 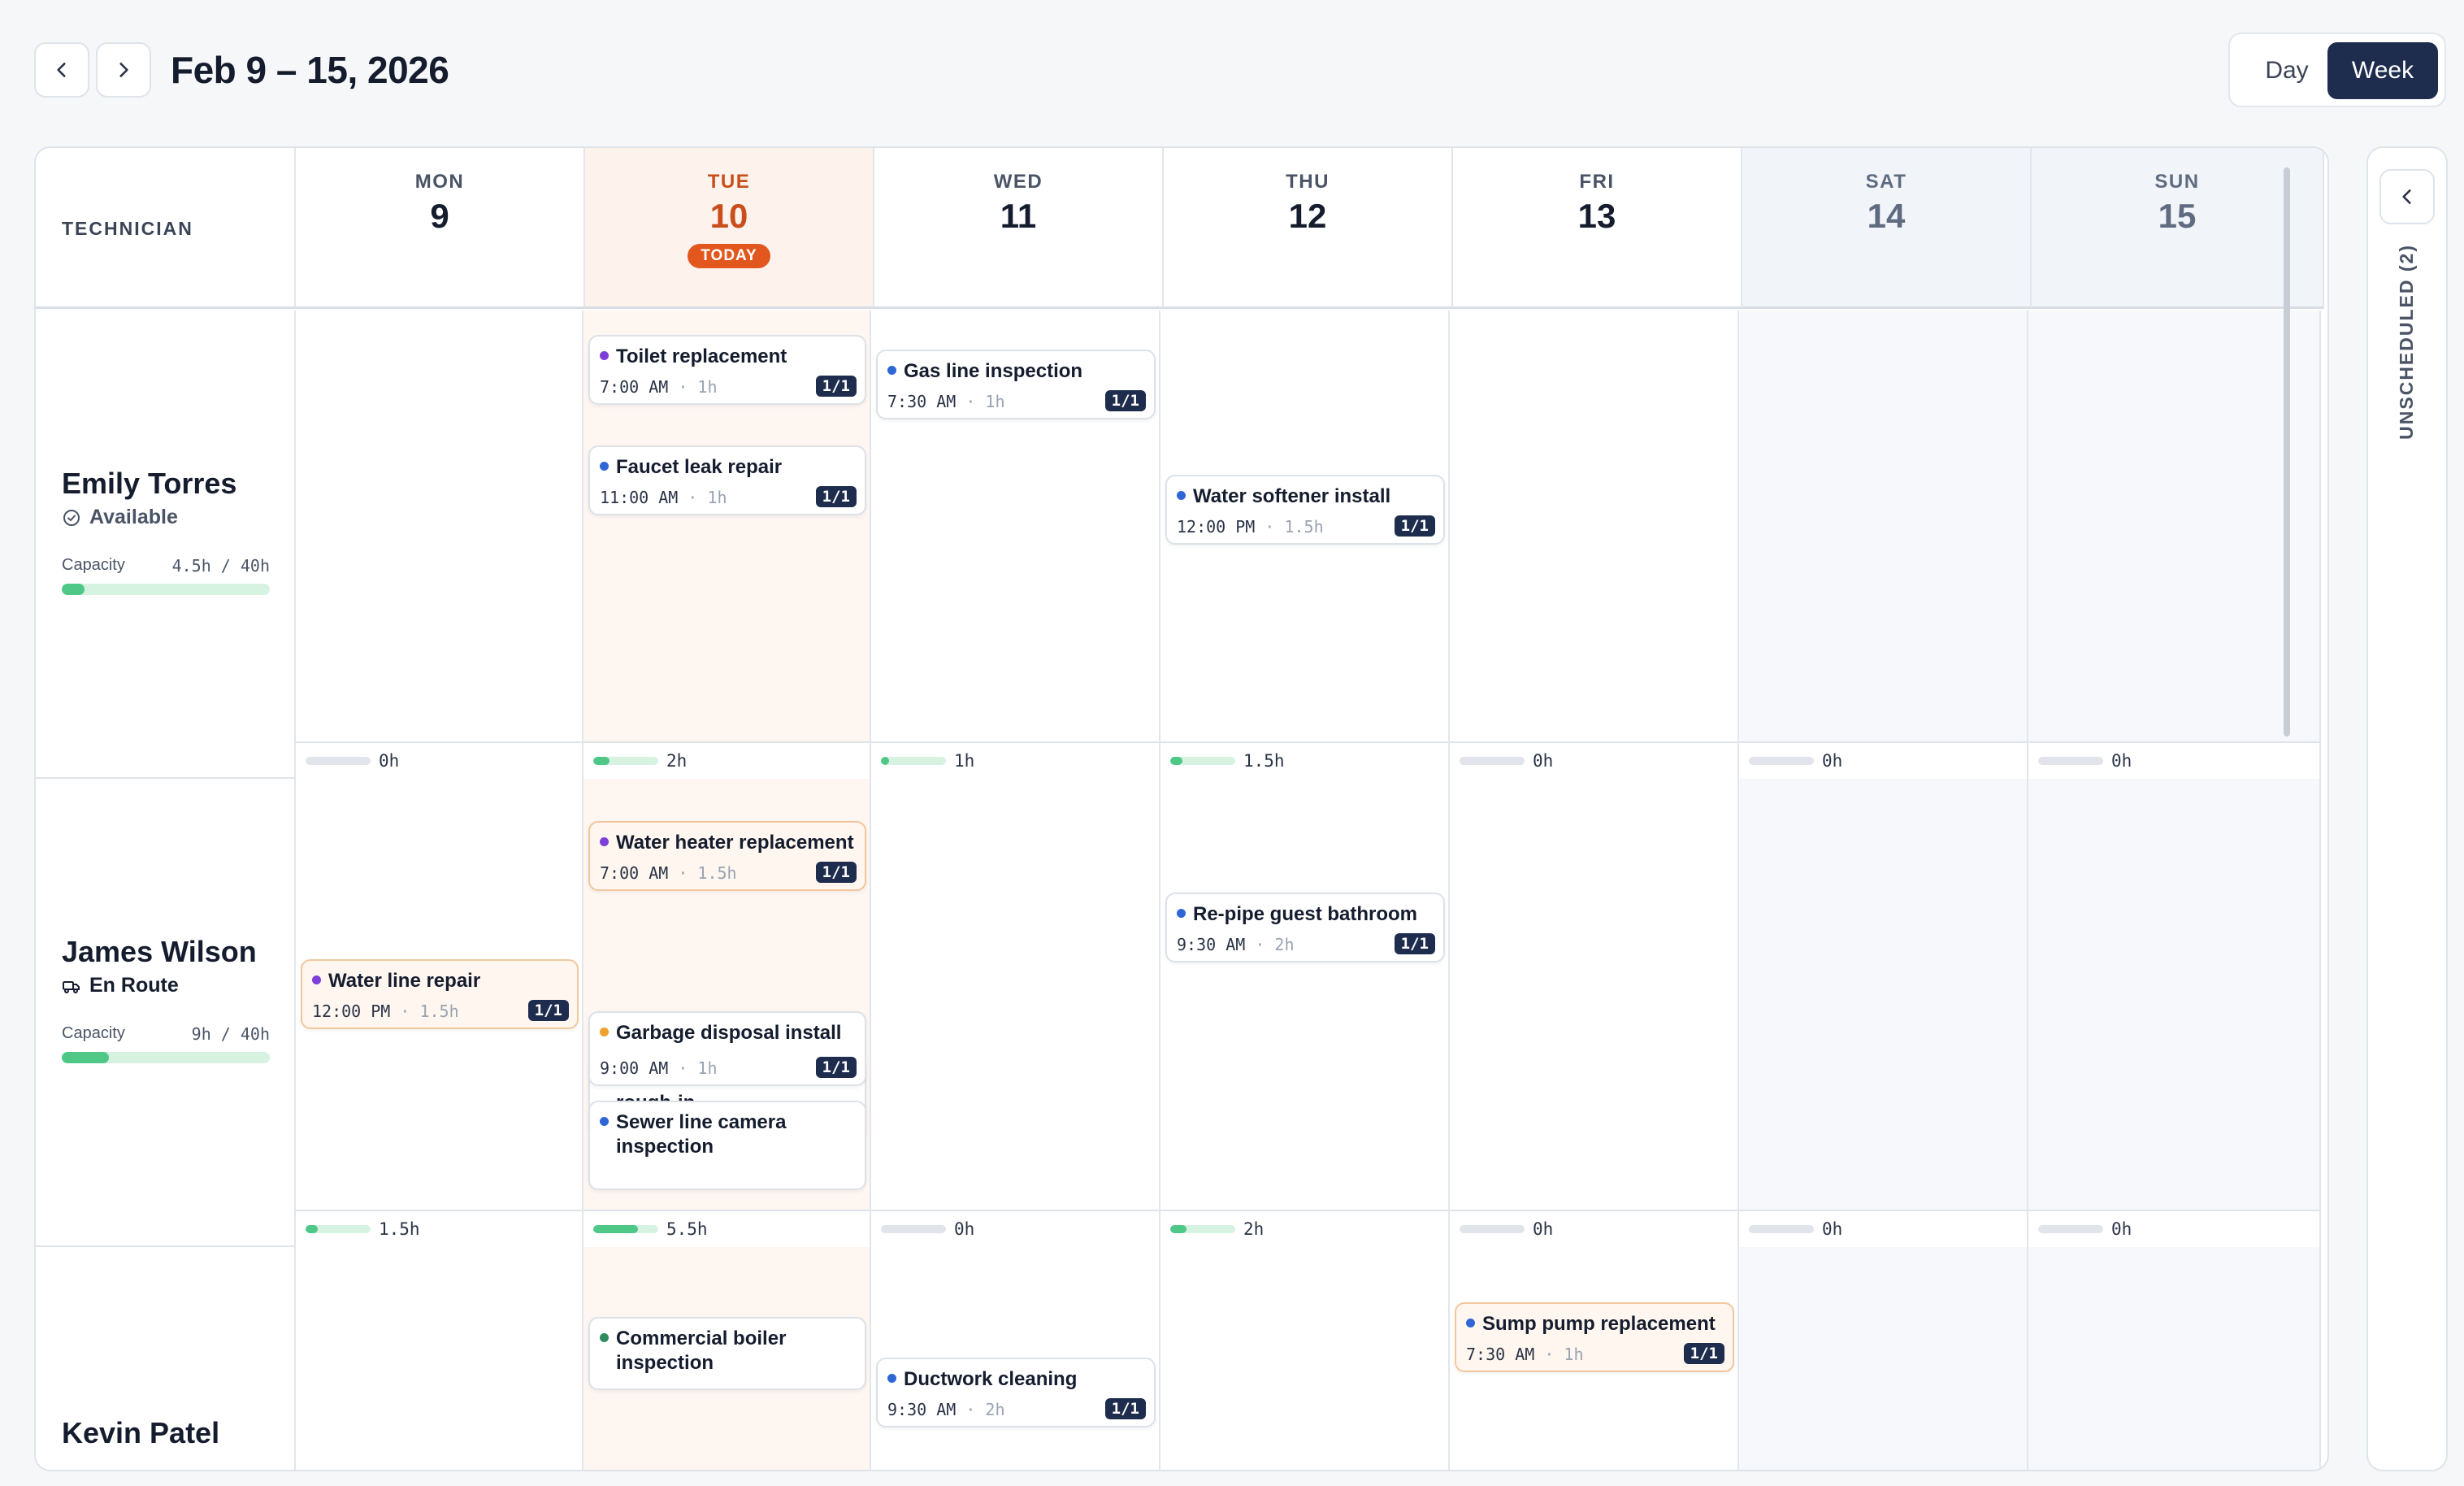 I want to click on status-label: Available, so click(x=133, y=517).